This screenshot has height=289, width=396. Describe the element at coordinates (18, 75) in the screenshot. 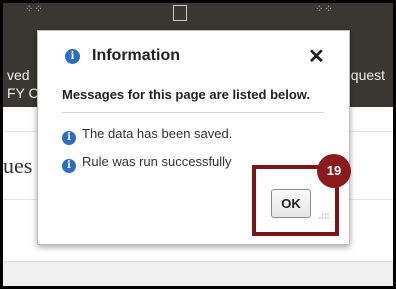

I see `header-text-left: ved` at that location.